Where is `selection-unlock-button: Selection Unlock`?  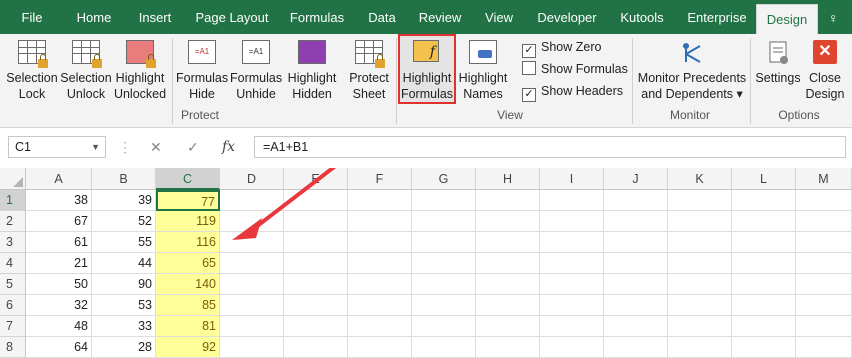 selection-unlock-button: Selection Unlock is located at coordinates (86, 72).